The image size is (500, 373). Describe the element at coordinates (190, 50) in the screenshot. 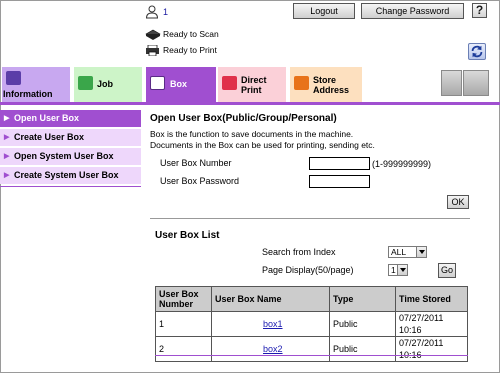

I see `print-status-text: Ready to Print` at that location.